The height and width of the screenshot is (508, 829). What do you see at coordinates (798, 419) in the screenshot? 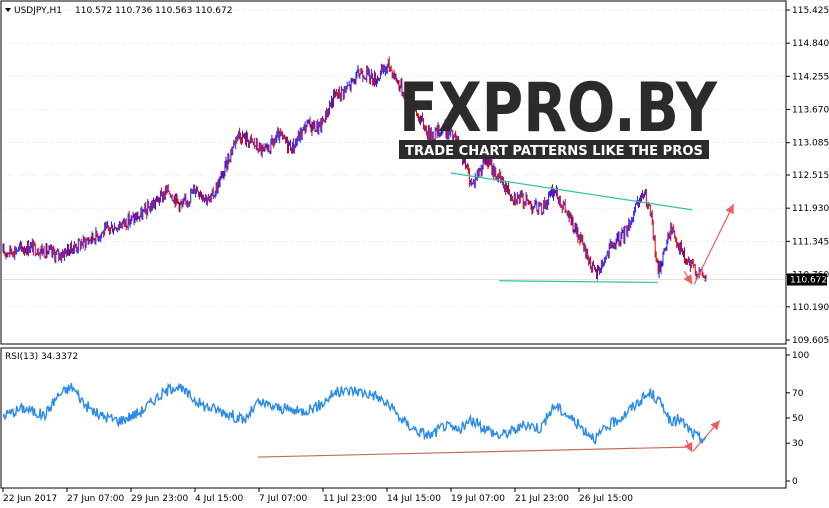
I see `rsi-tick-label: 50` at bounding box center [798, 419].